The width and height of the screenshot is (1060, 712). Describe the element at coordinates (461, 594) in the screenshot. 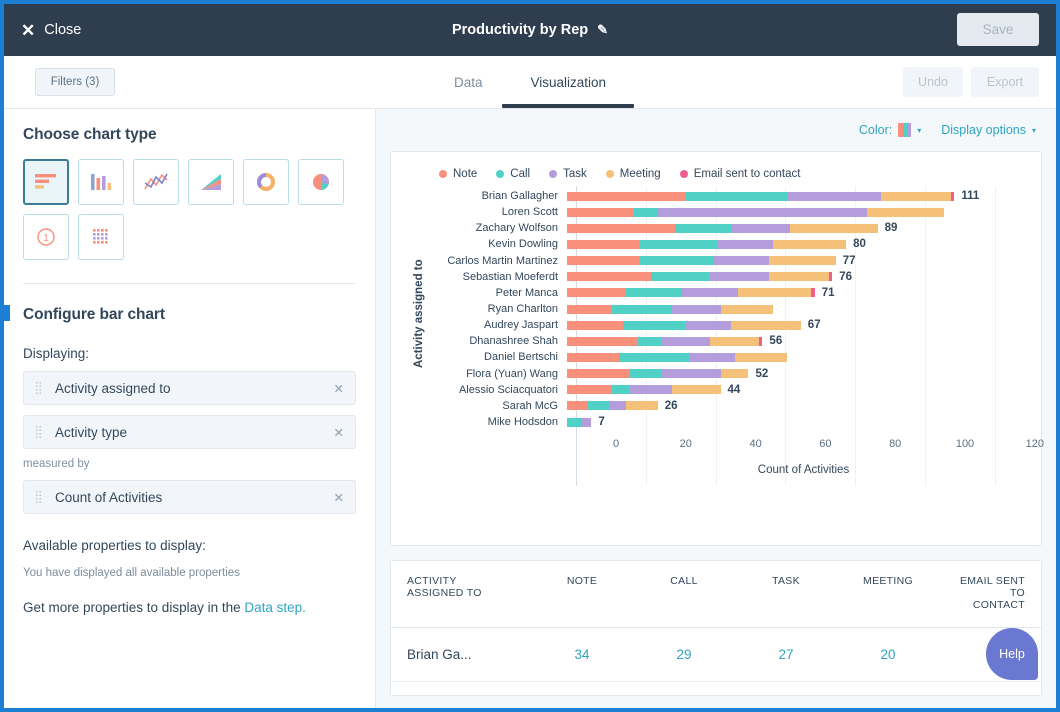

I see `column-header-activity-assigned-to: ACTIVITY ASSIGNED TO` at that location.